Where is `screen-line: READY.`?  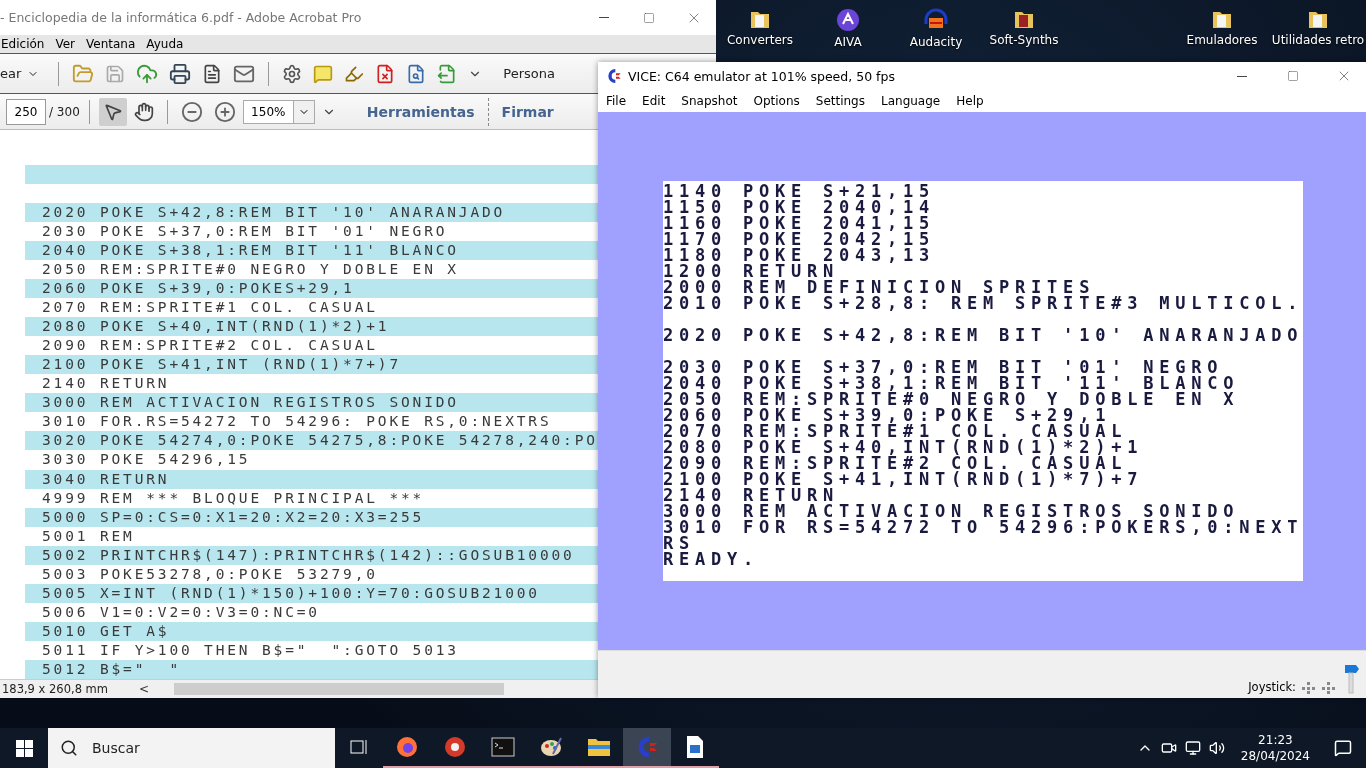
screen-line: READY. is located at coordinates (712, 559).